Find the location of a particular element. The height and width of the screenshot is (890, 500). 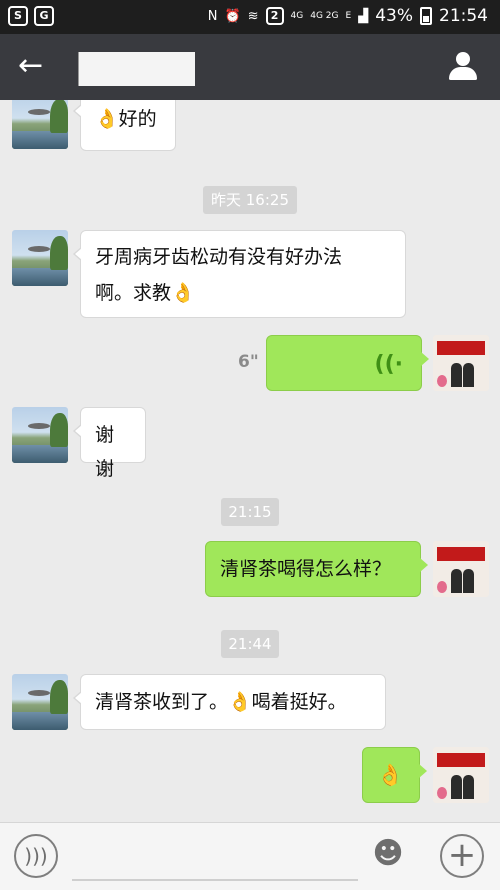

status-bar: S G N ⏰ ≋ 2 4G 4G 2G E ▟ 43% 21:54 is located at coordinates (250, 17).